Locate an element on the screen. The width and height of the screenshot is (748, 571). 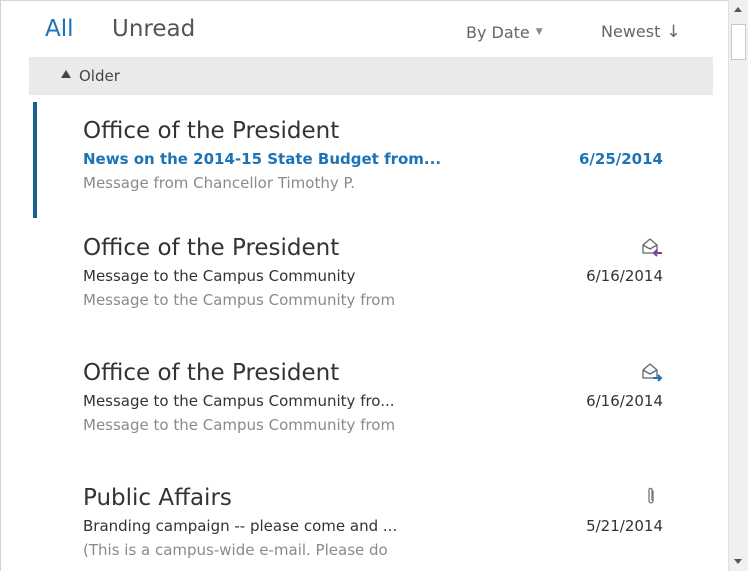
message-preview: (This is a campus-wide e-mail. Please do is located at coordinates (235, 550).